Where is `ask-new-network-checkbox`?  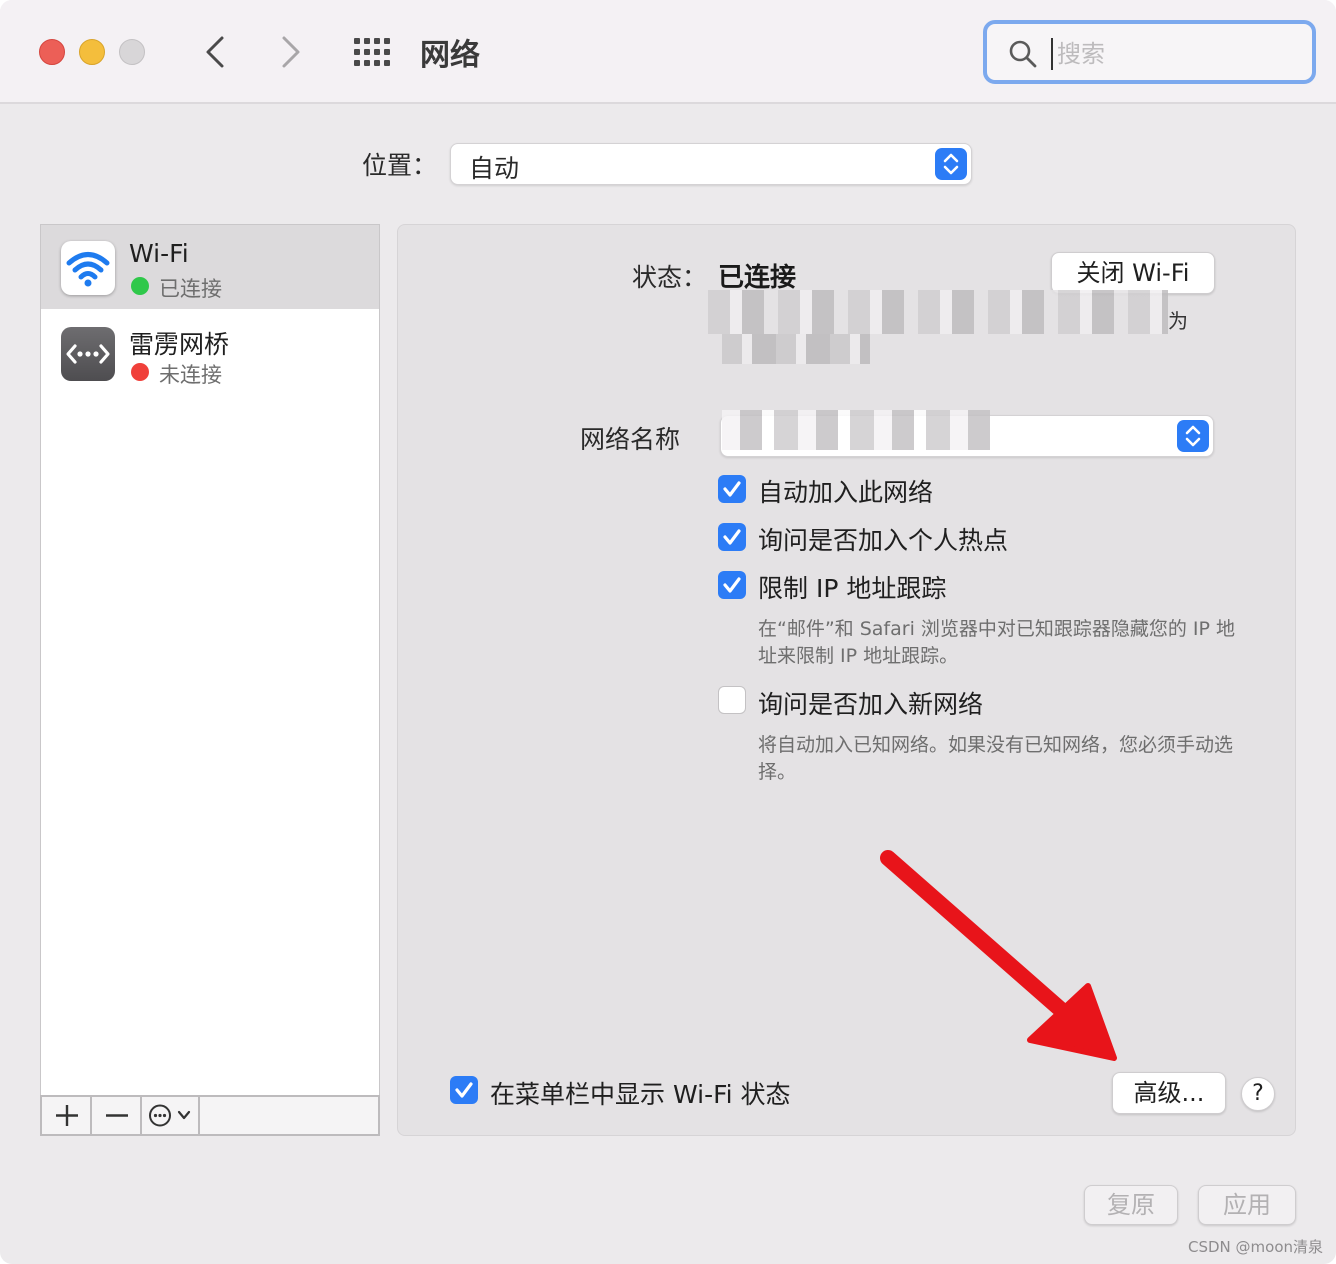 ask-new-network-checkbox is located at coordinates (732, 700).